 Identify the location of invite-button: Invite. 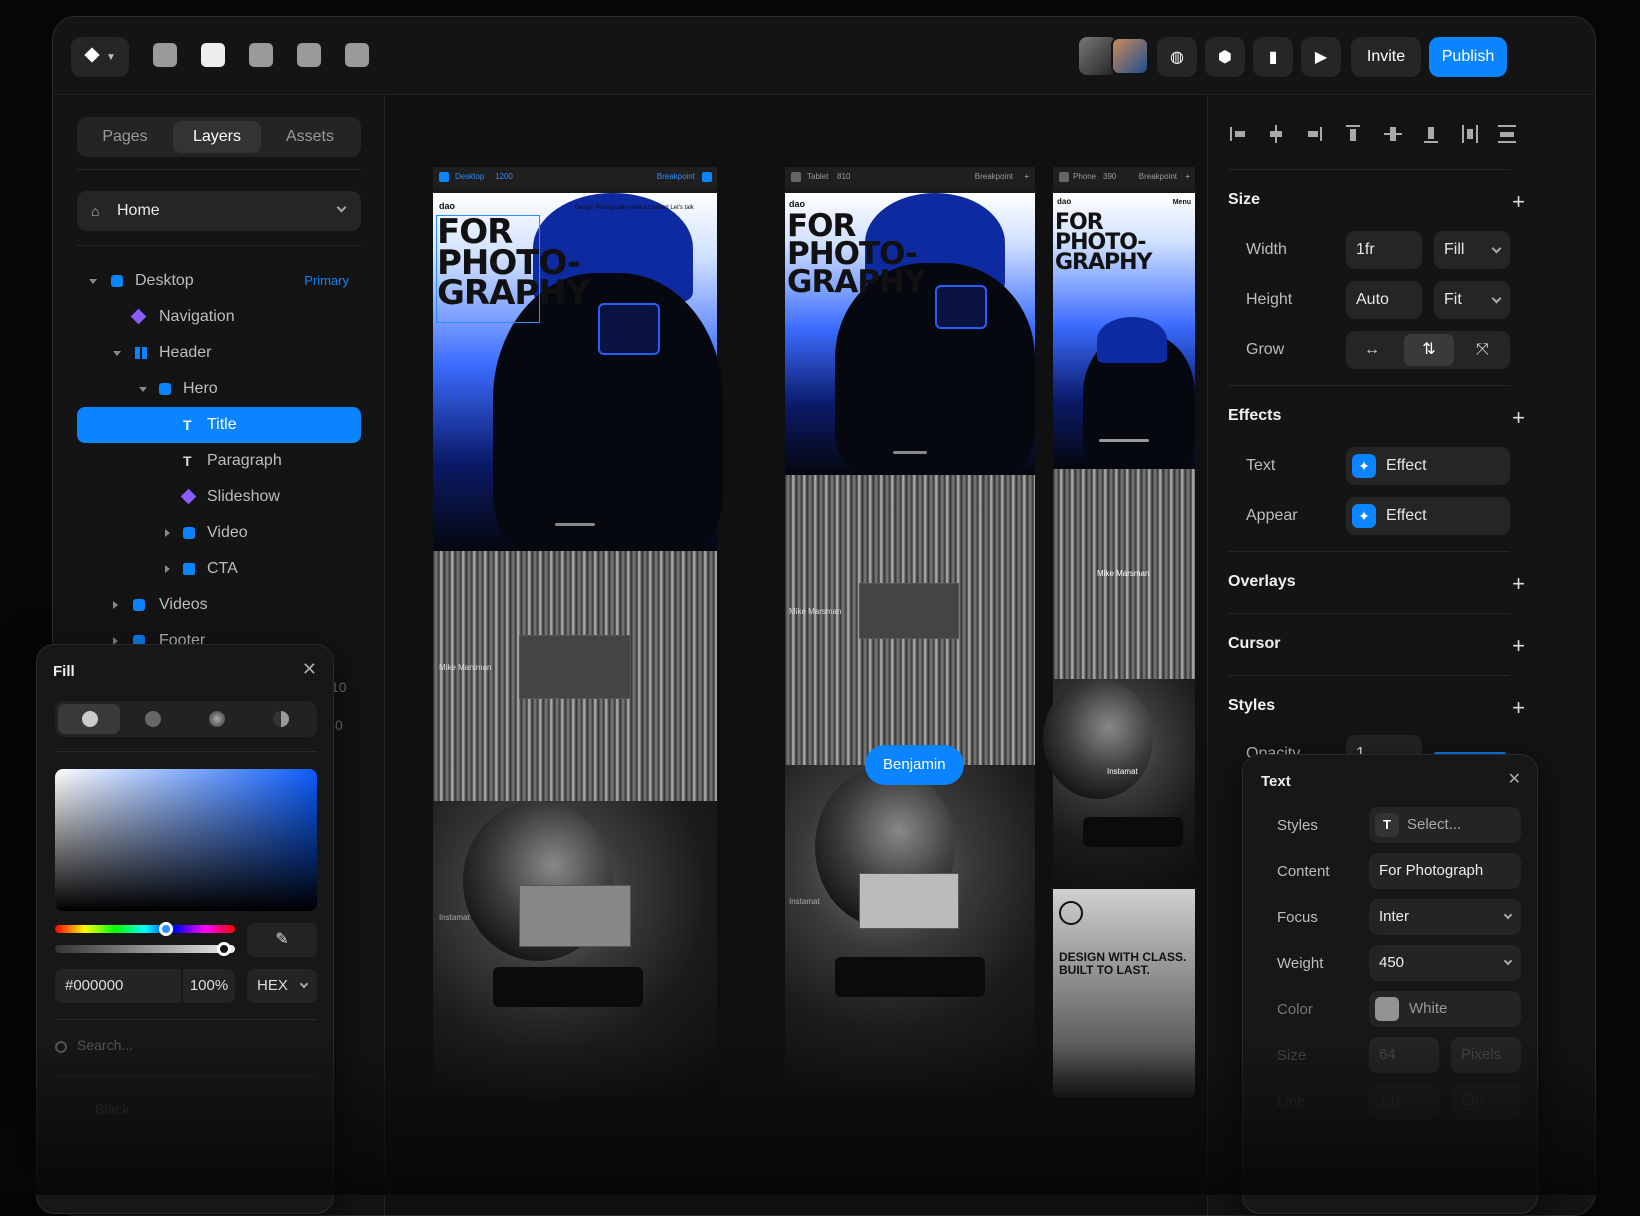
(1386, 57).